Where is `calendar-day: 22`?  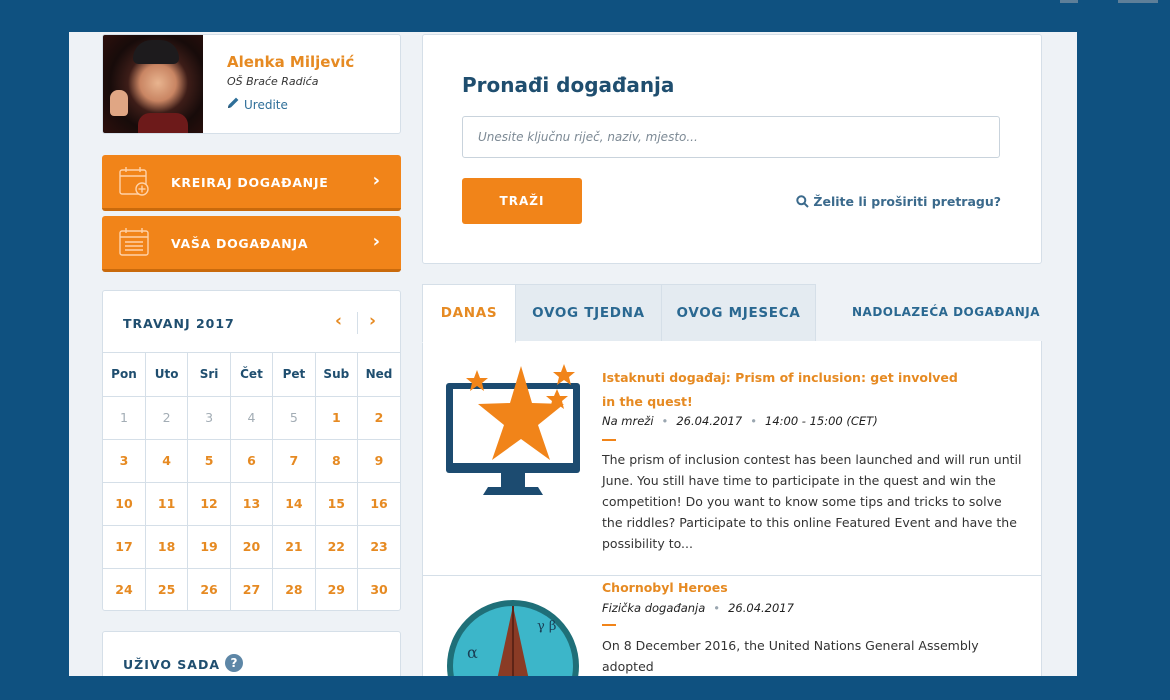 calendar-day: 22 is located at coordinates (336, 546).